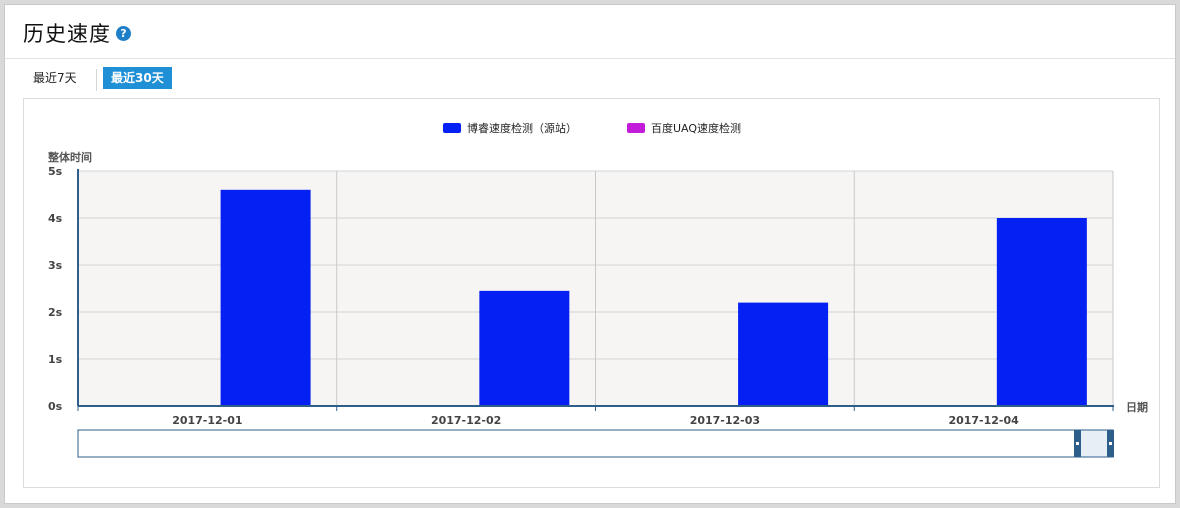 The image size is (1180, 508). I want to click on x-tick-label: 2017-12-04, so click(983, 420).